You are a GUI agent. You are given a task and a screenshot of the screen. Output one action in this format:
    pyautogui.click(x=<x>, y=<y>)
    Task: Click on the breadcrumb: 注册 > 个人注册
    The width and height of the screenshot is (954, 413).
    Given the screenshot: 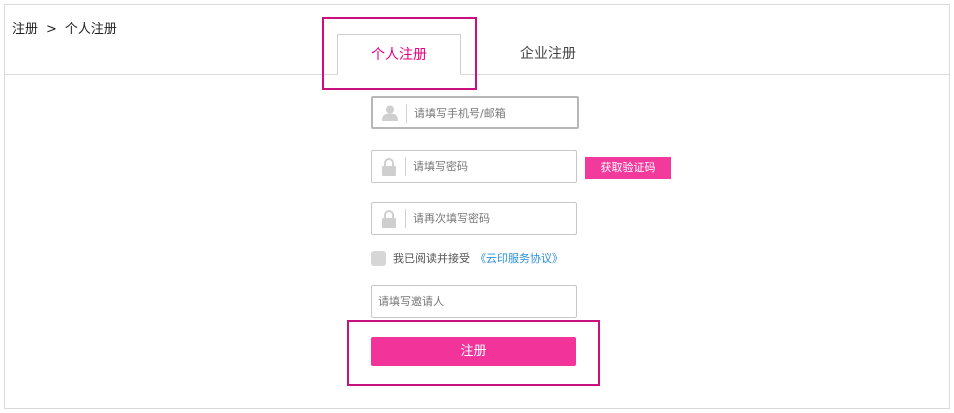 What is the action you would take?
    pyautogui.click(x=64, y=27)
    